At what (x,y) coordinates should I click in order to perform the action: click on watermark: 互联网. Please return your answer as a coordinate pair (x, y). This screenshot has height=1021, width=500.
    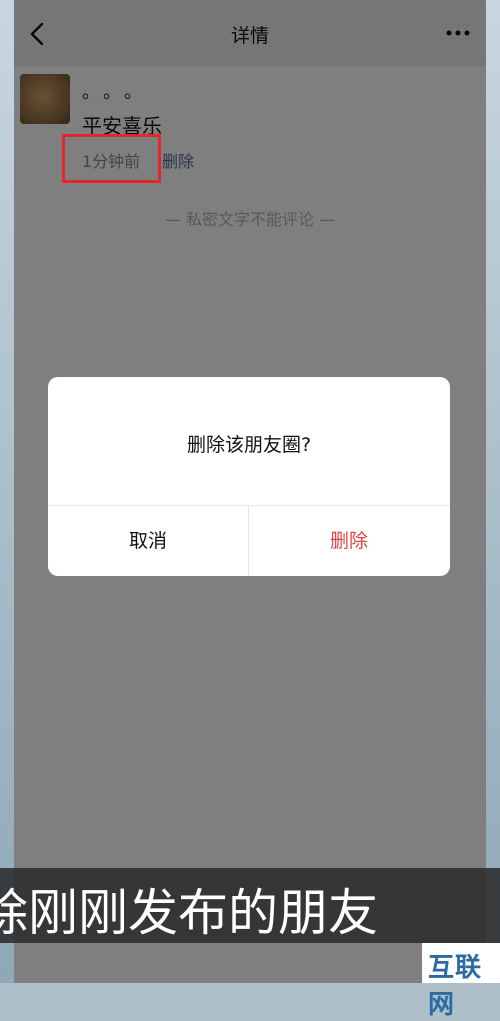
    Looking at the image, I should click on (461, 981).